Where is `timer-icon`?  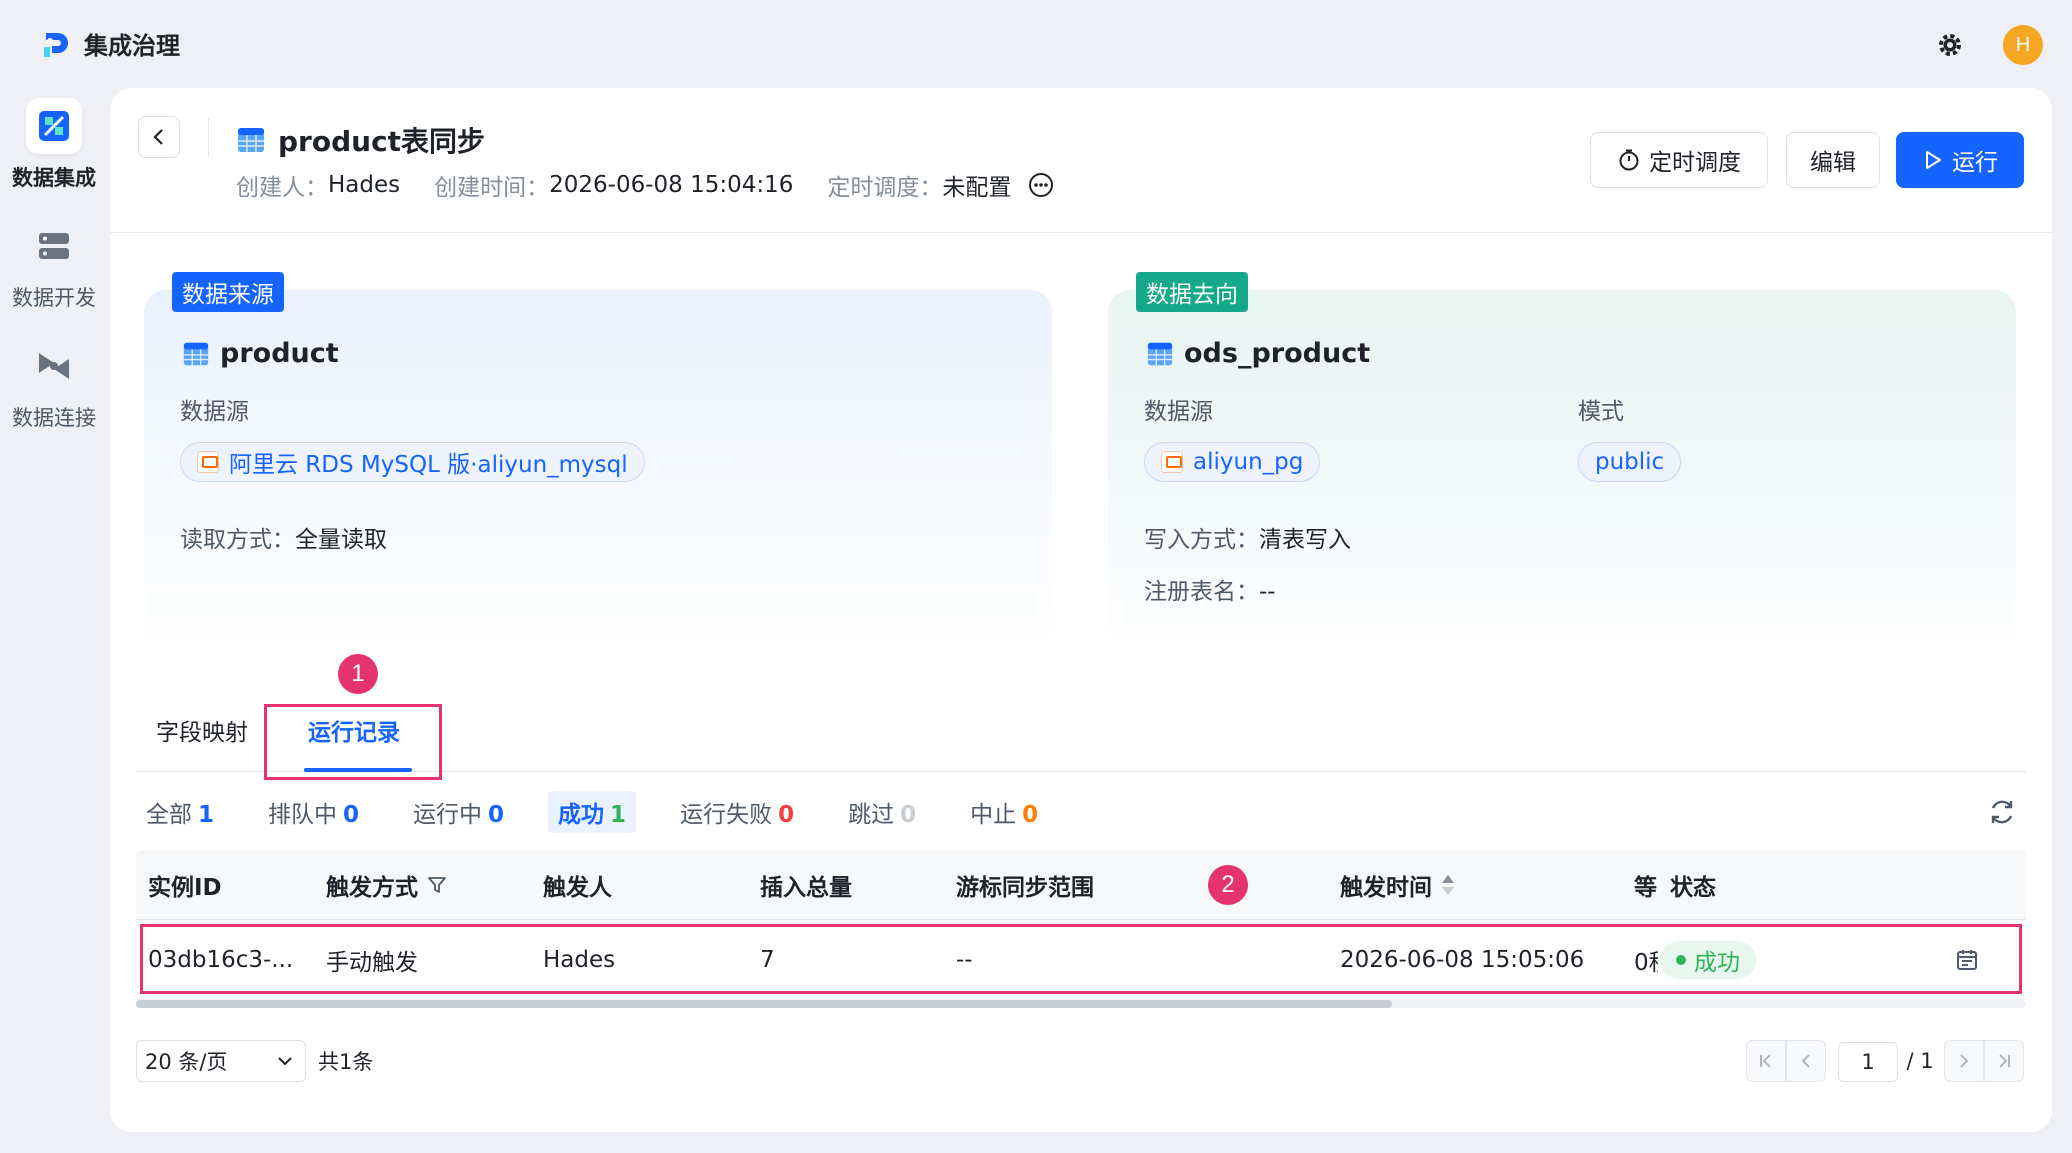
timer-icon is located at coordinates (1629, 160).